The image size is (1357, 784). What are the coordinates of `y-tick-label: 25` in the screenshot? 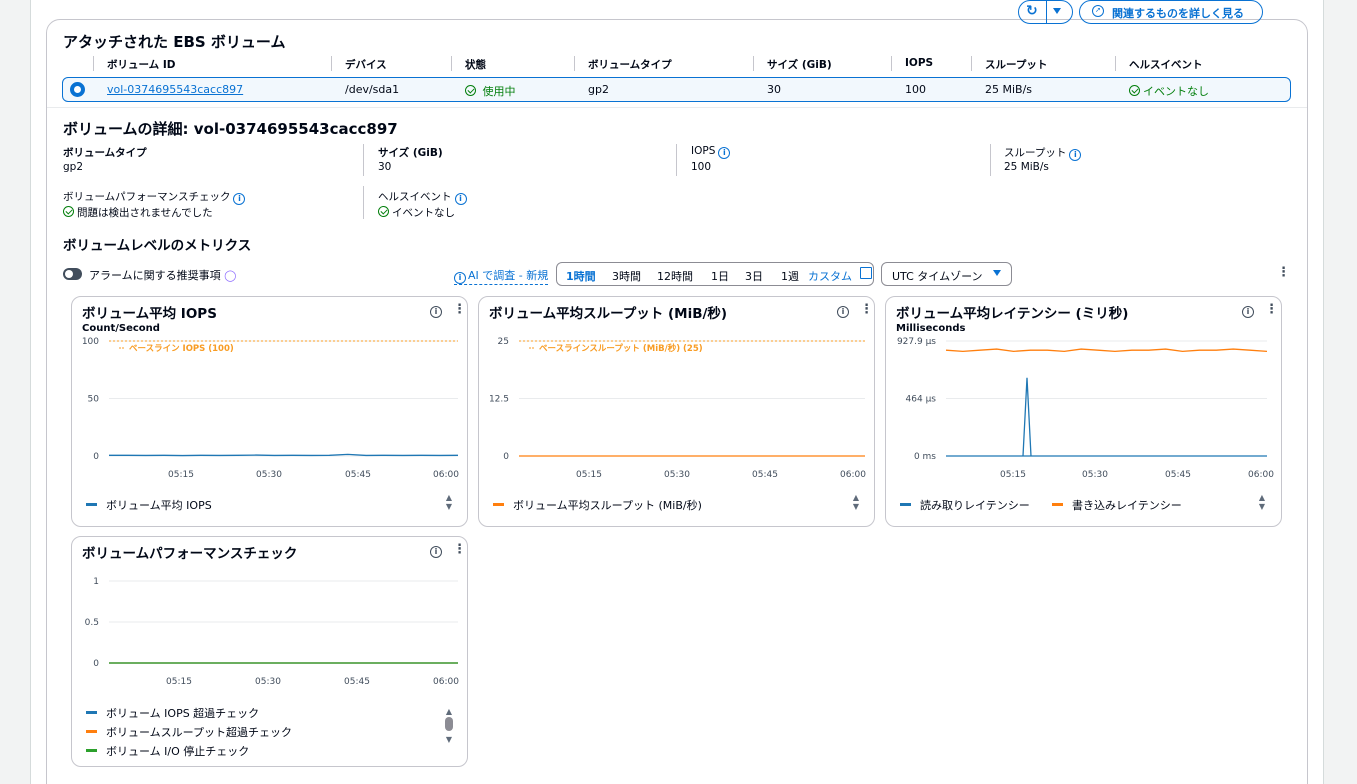 It's located at (503, 342).